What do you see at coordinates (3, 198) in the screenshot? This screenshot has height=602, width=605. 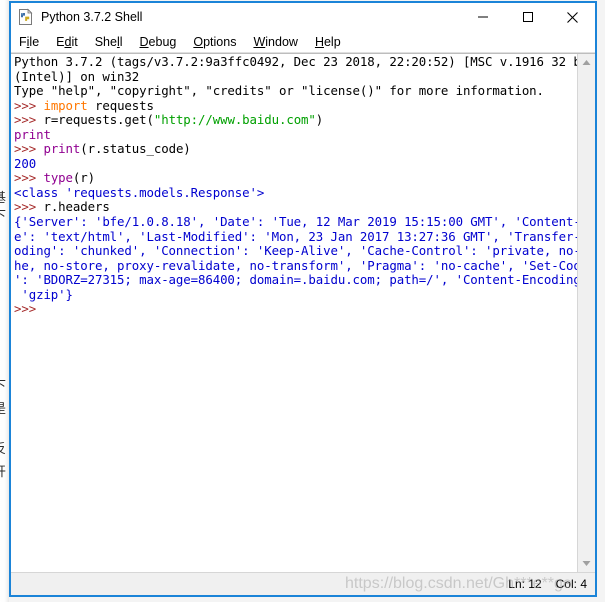 I see `background-glyph: 基` at bounding box center [3, 198].